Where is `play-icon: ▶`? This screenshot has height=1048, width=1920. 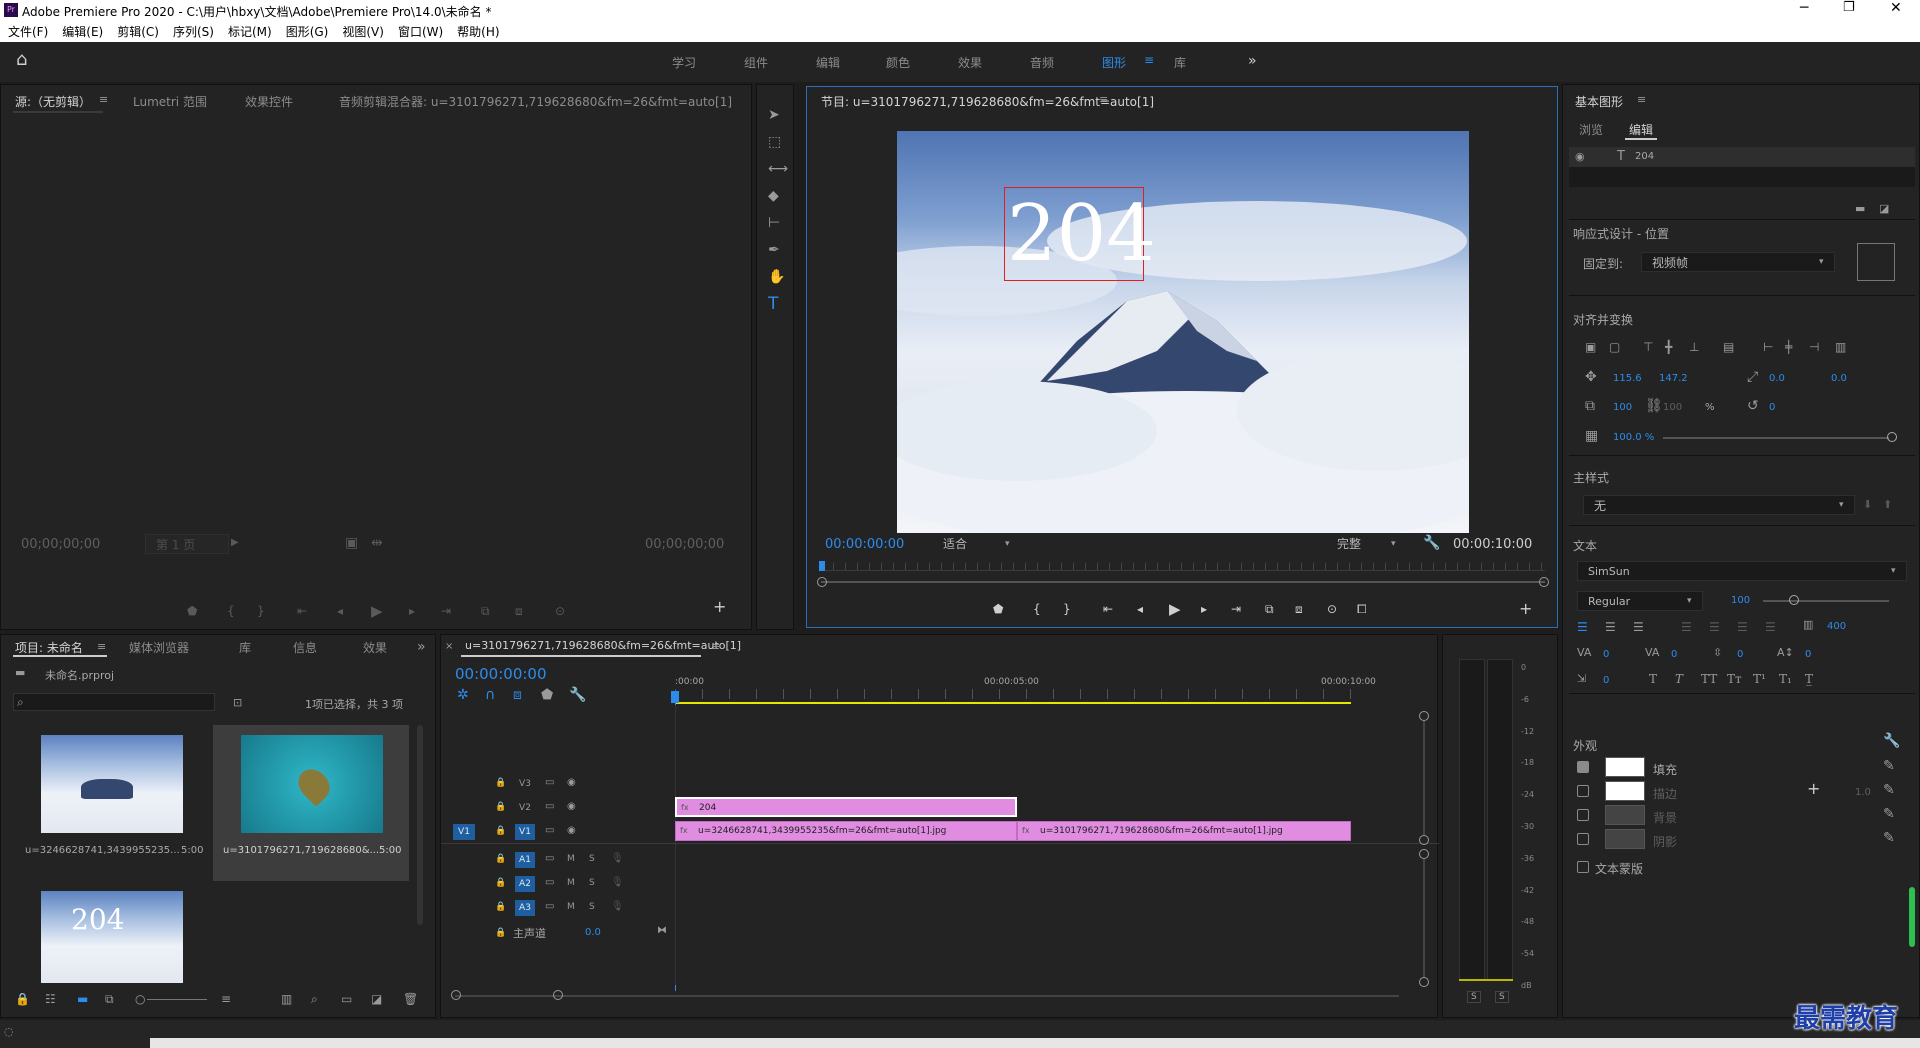 play-icon: ▶ is located at coordinates (1175, 609).